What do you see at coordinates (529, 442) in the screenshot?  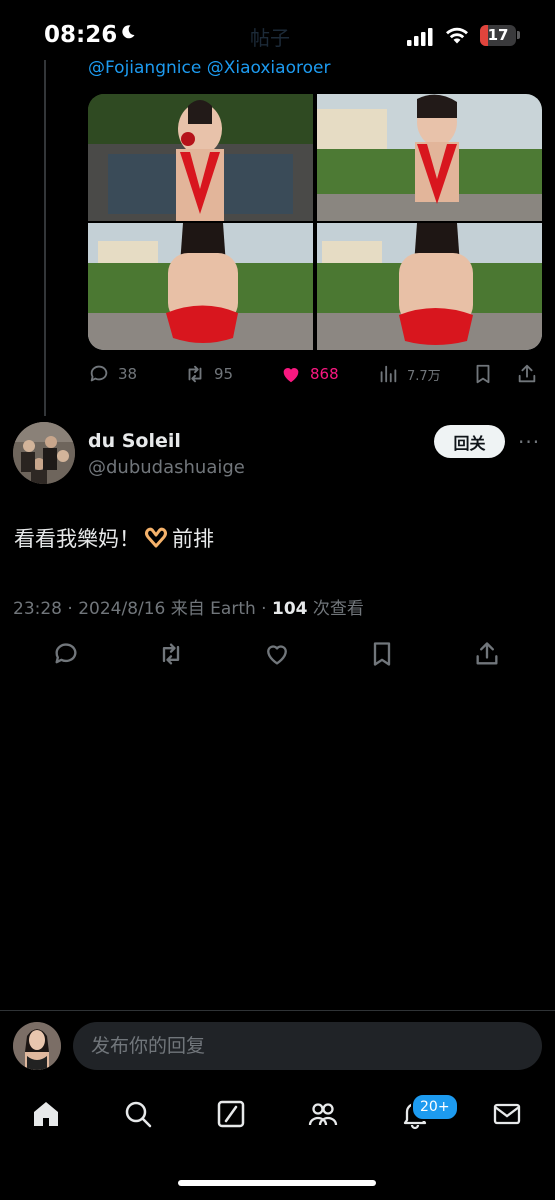 I see `more-options-icon: ···` at bounding box center [529, 442].